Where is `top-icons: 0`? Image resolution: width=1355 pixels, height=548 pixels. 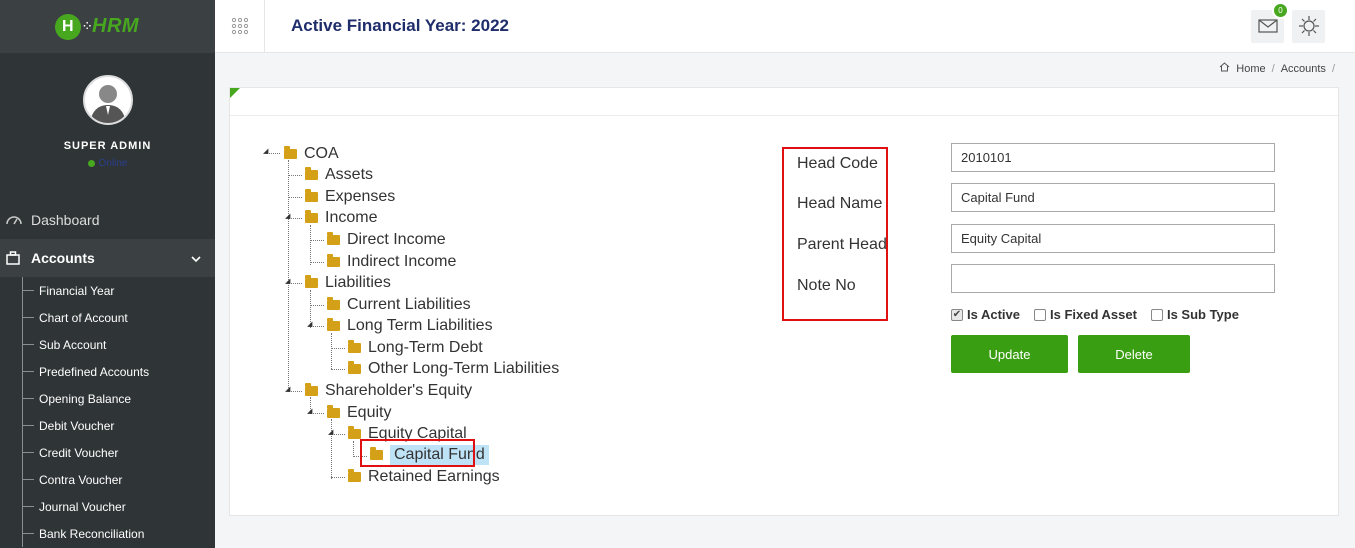 top-icons: 0 is located at coordinates (1288, 22).